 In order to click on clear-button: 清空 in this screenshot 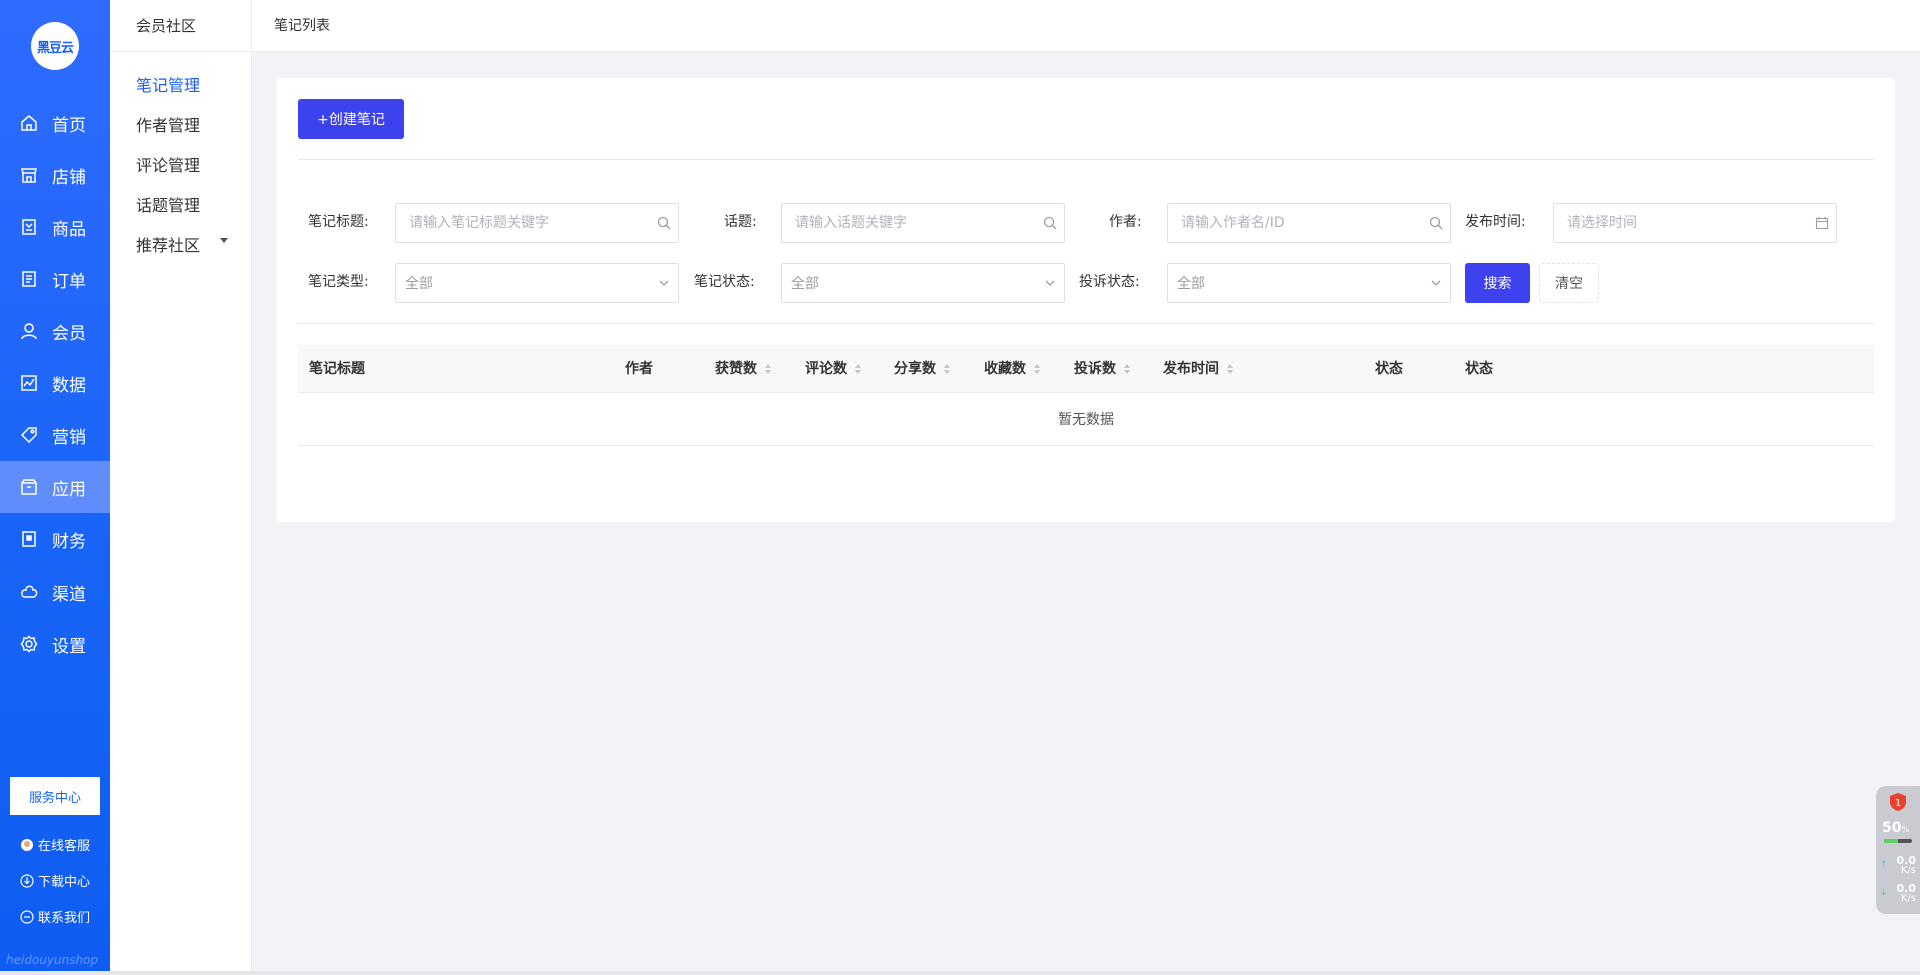, I will do `click(1569, 283)`.